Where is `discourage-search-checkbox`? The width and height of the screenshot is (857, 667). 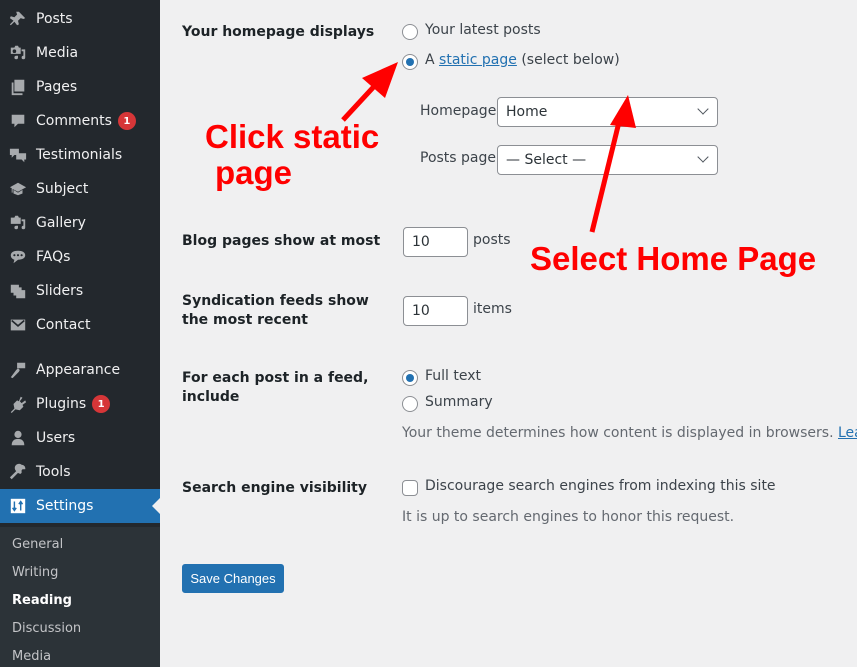 discourage-search-checkbox is located at coordinates (410, 488).